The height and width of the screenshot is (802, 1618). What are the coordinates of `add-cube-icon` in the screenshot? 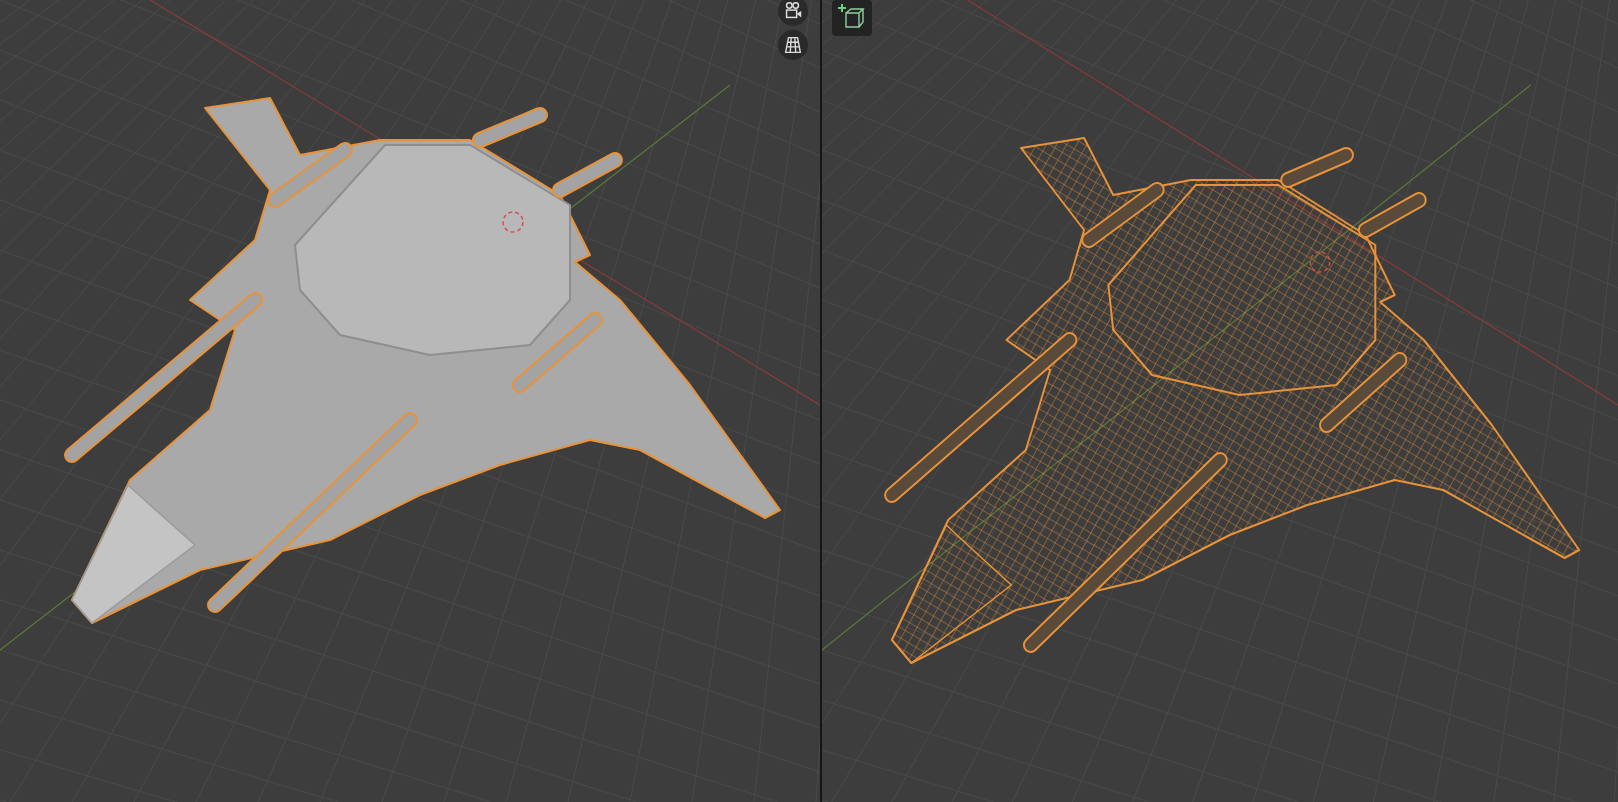 It's located at (852, 18).